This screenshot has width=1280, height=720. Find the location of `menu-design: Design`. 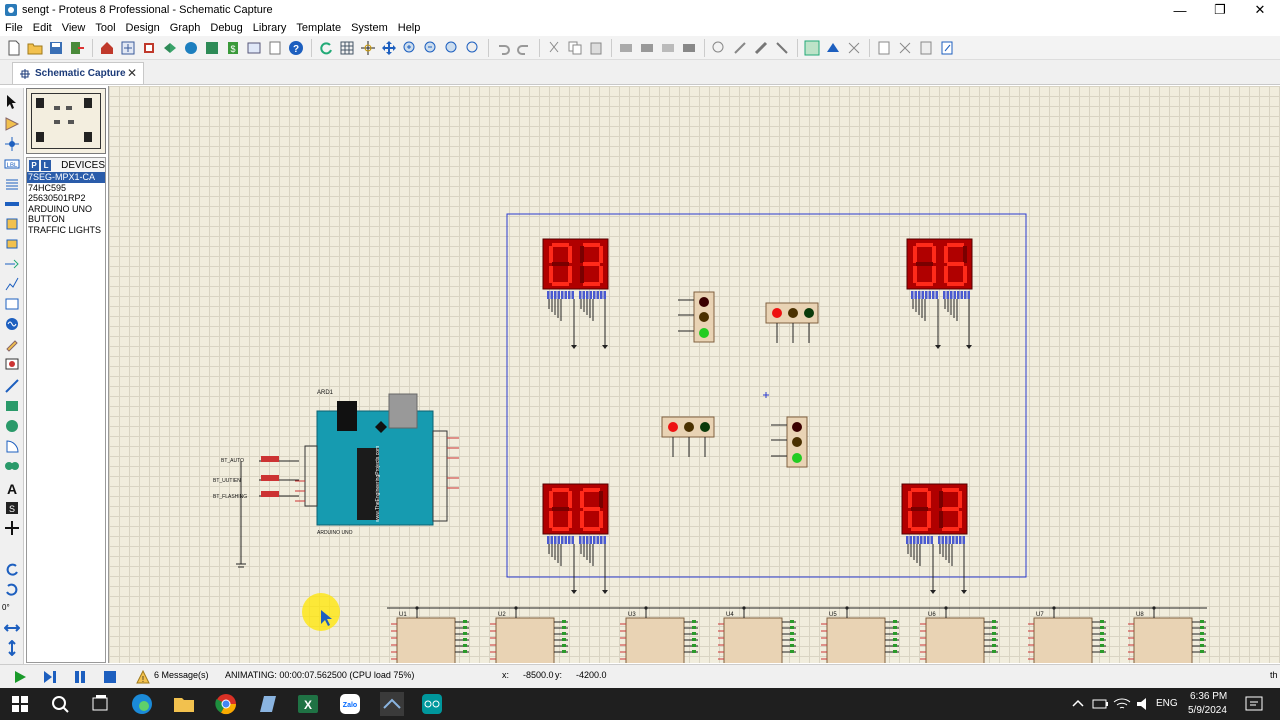

menu-design: Design is located at coordinates (143, 28).